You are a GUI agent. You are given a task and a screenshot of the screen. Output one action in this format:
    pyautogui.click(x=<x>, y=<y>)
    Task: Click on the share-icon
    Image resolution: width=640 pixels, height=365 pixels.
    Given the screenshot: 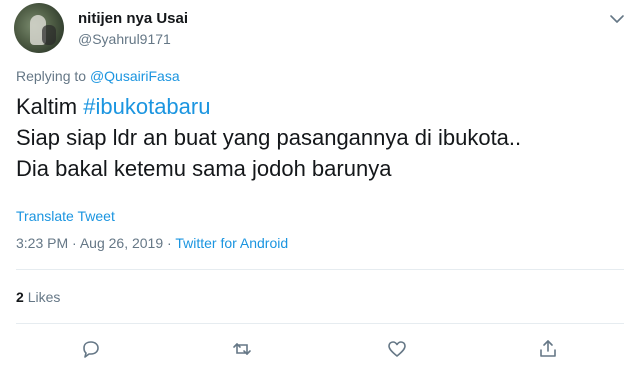 What is the action you would take?
    pyautogui.click(x=548, y=349)
    